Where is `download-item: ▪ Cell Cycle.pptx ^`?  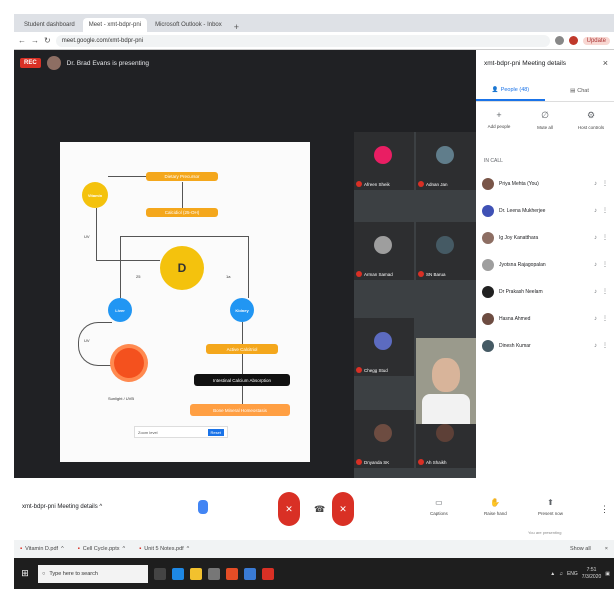
download-item: ▪ Cell Cycle.pptx ^ is located at coordinates (101, 549).